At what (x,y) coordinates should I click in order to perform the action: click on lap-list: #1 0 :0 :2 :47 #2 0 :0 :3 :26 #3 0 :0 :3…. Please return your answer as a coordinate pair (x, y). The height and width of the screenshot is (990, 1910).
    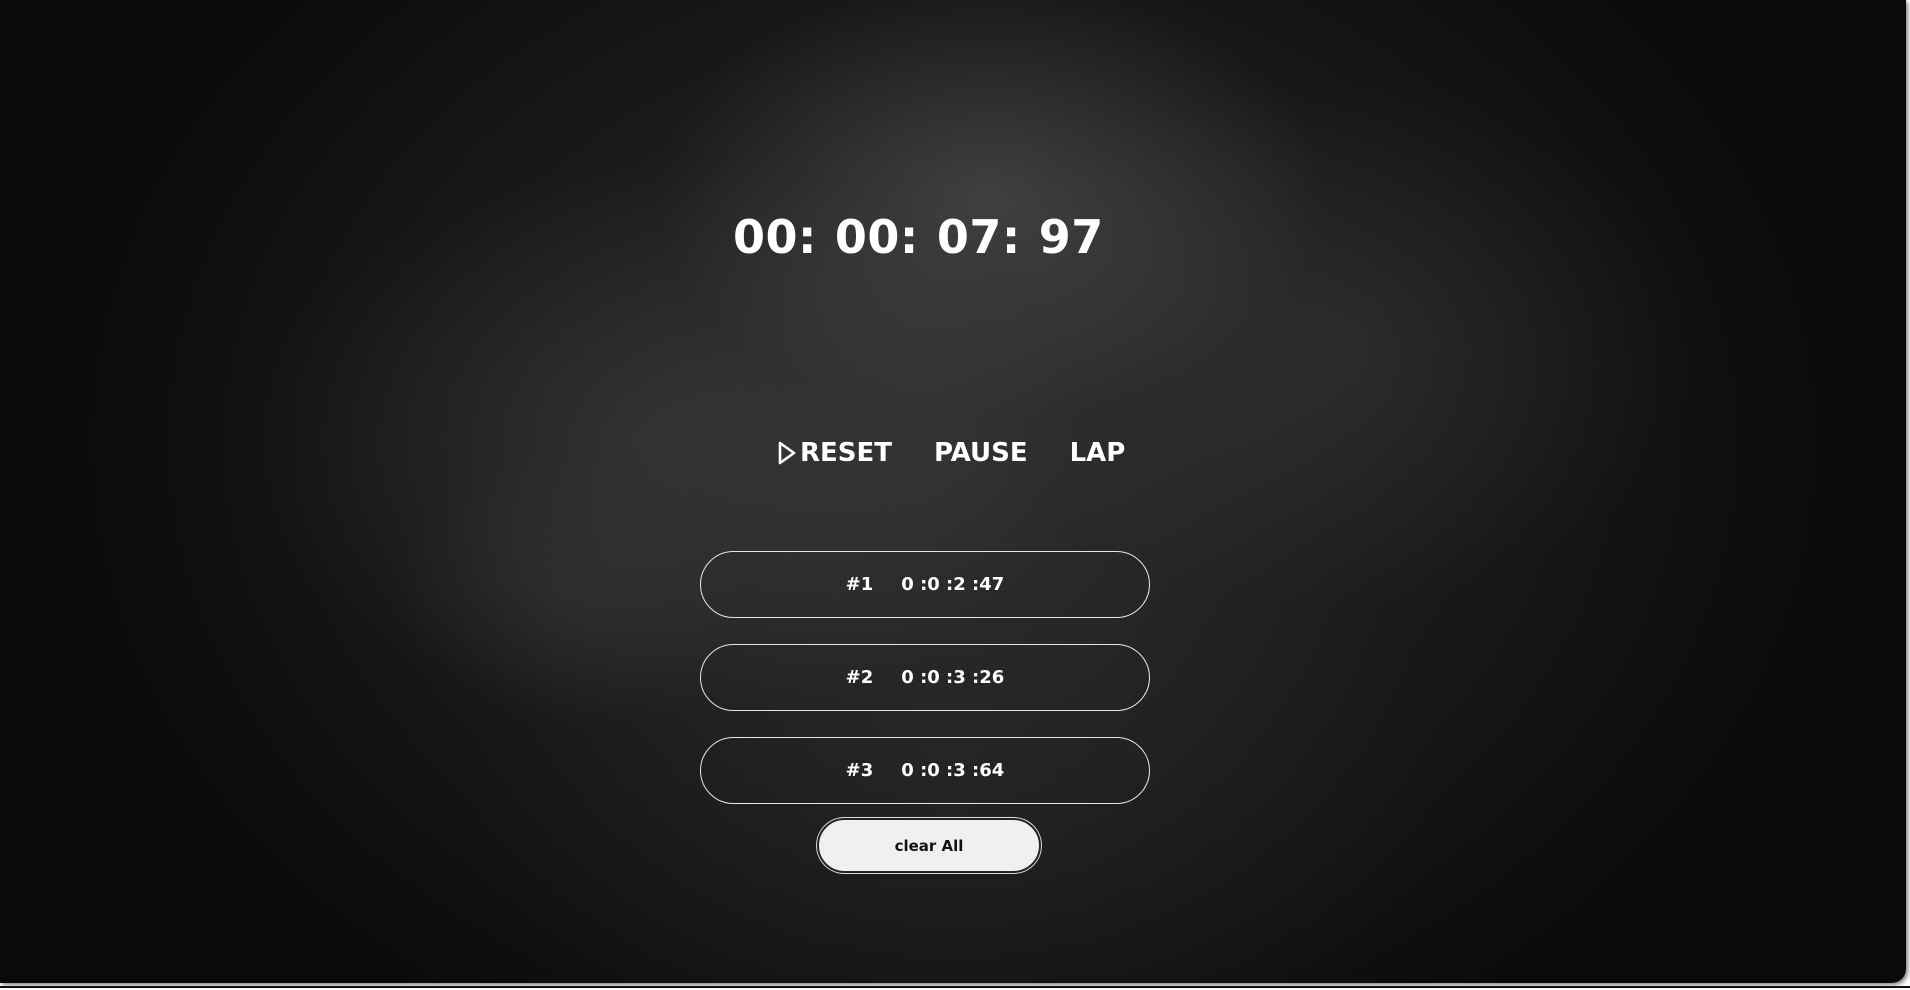
    Looking at the image, I should click on (925, 690).